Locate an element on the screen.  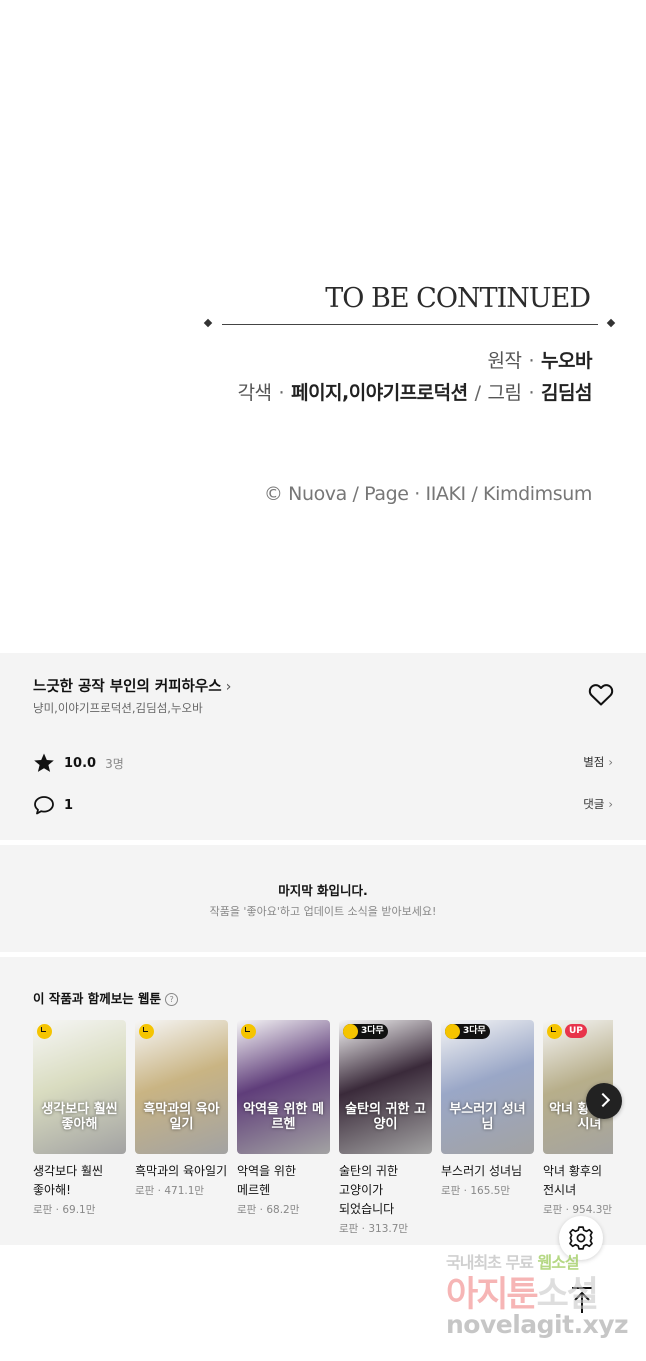
recommendation-card-title: 악역을 위한 메르헨 is located at coordinates (267, 1180).